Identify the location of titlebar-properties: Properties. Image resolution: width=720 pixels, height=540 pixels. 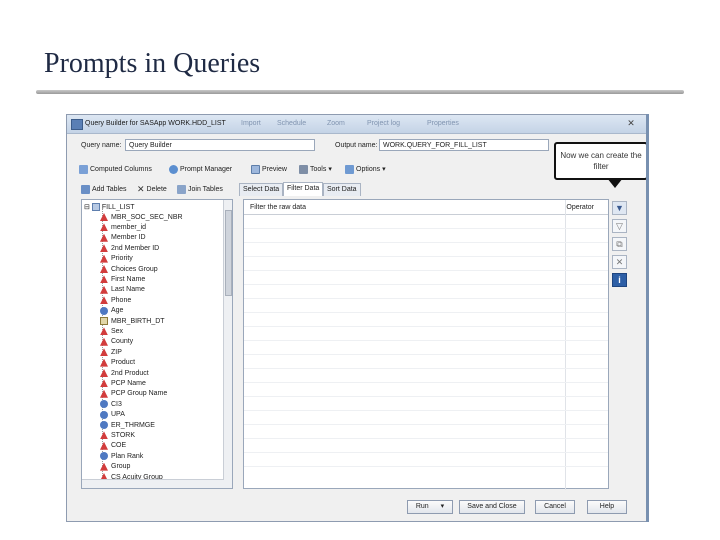
(443, 123).